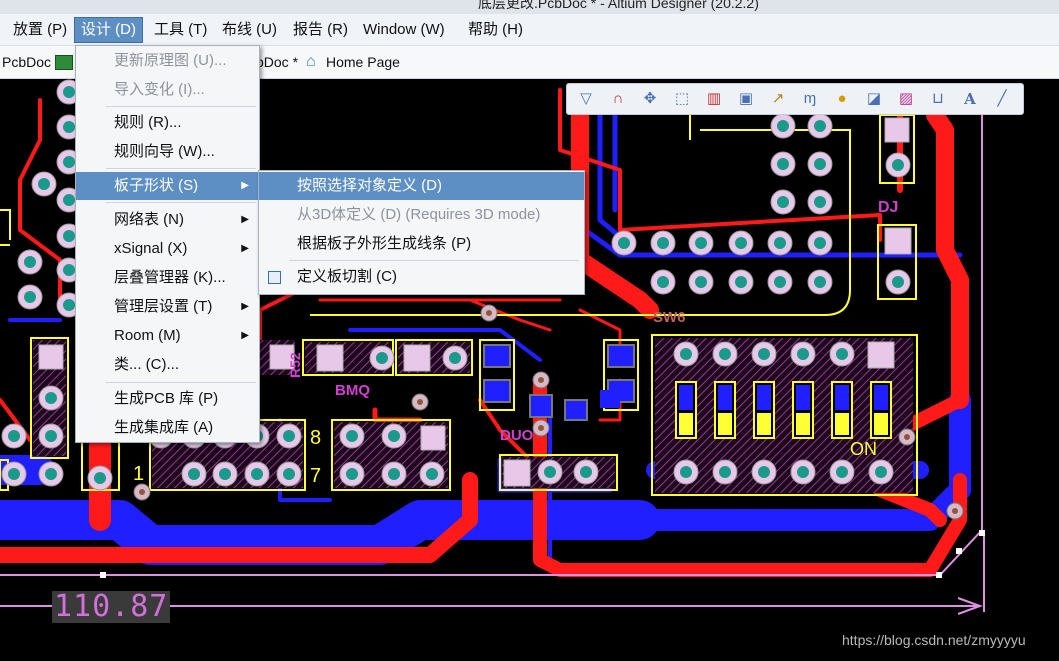 The image size is (1059, 661). Describe the element at coordinates (906, 99) in the screenshot. I see `keepout-icon: ▨` at that location.